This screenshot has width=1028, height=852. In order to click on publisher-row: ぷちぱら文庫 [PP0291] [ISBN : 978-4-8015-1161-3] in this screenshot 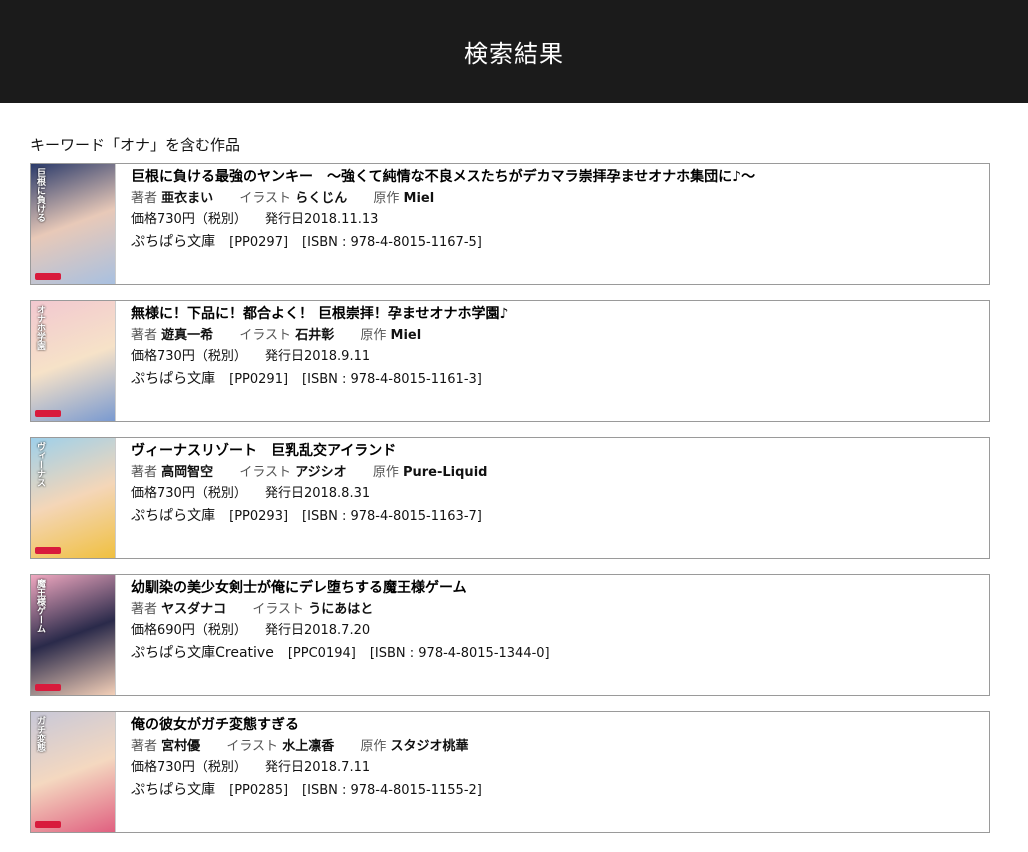, I will do `click(319, 379)`.